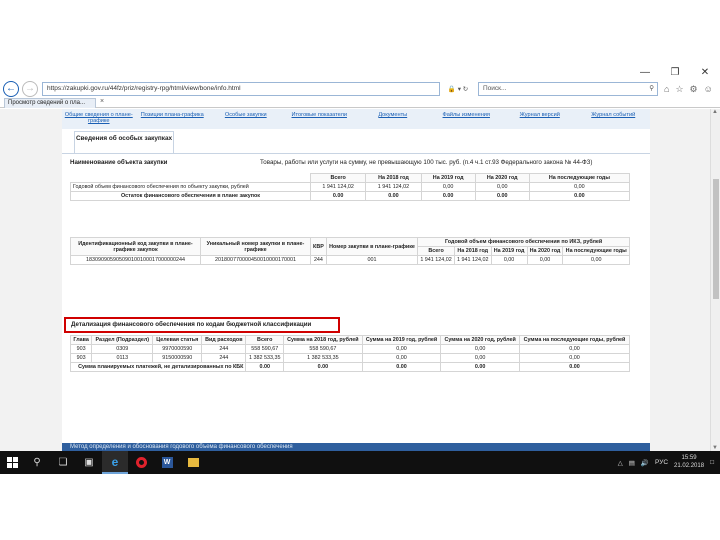  I want to click on cell-ikz: 183090905905090100100017000000244, so click(135, 260).